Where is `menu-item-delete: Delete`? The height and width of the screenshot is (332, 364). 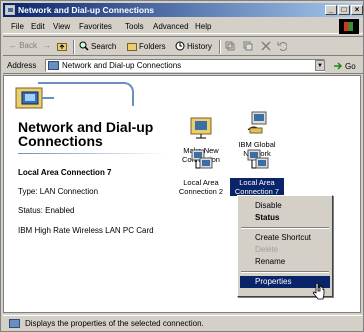 menu-item-delete: Delete is located at coordinates (285, 250).